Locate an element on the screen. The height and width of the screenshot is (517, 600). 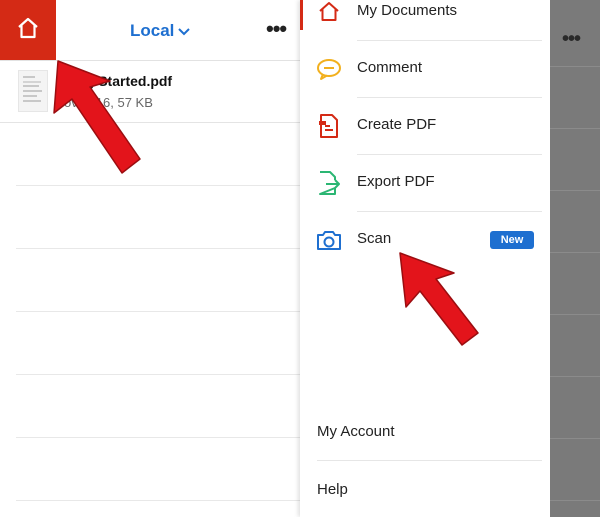
file-meta: ov 2016, 57 KB is located at coordinates (108, 102).